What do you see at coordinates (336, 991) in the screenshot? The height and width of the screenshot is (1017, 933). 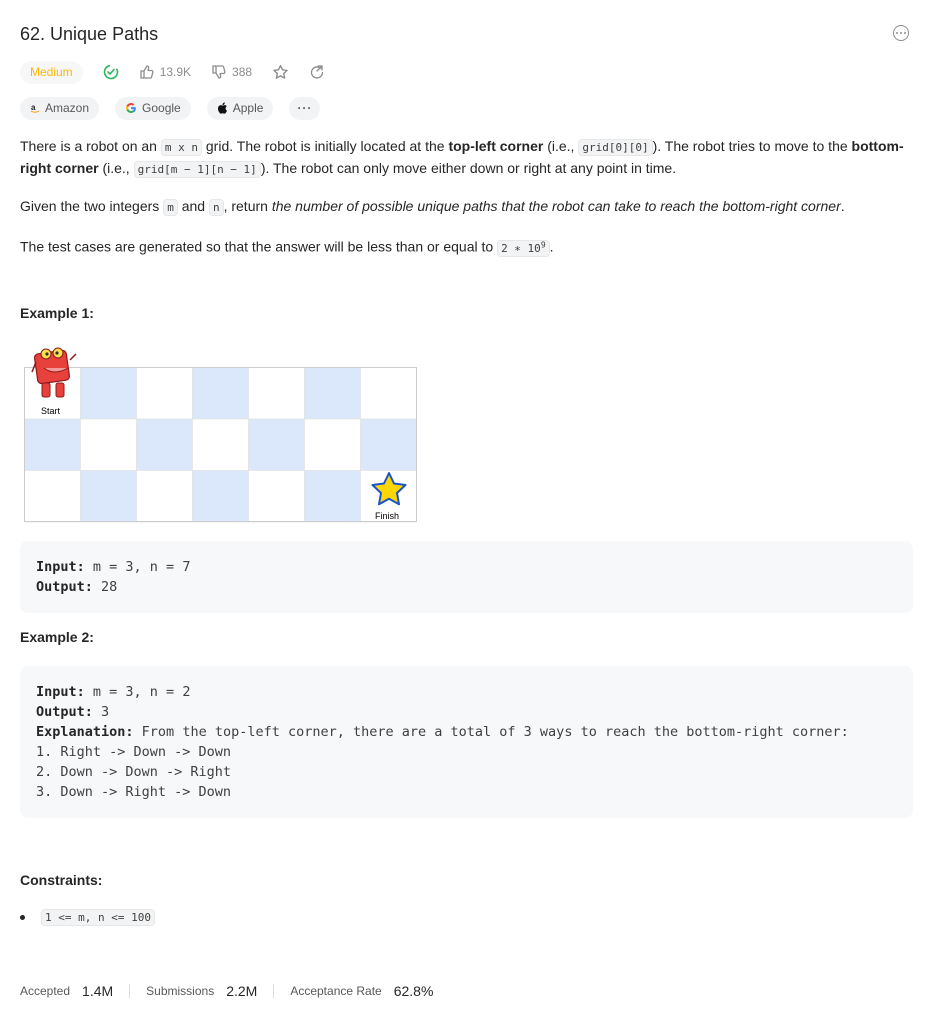 I see `acceptance-rate-label: Acceptance Rate` at bounding box center [336, 991].